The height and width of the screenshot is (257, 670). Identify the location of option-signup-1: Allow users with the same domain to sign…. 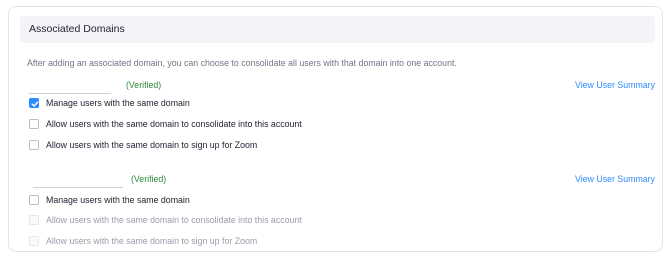
(229, 146).